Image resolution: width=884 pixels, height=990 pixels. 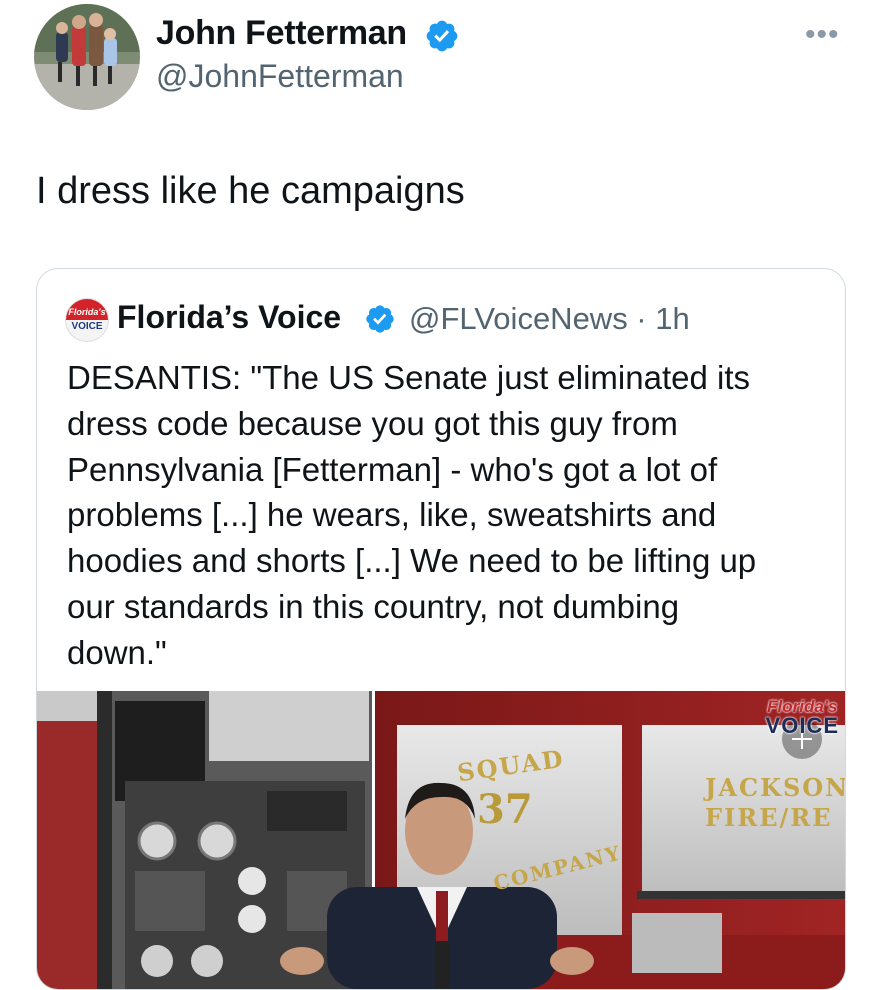 I want to click on truck-department-line1: JACKSON, so click(x=775, y=787).